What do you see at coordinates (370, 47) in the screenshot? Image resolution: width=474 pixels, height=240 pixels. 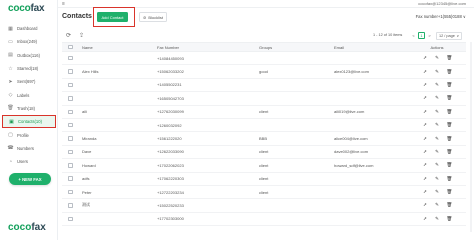 I see `header-email: Email` at bounding box center [370, 47].